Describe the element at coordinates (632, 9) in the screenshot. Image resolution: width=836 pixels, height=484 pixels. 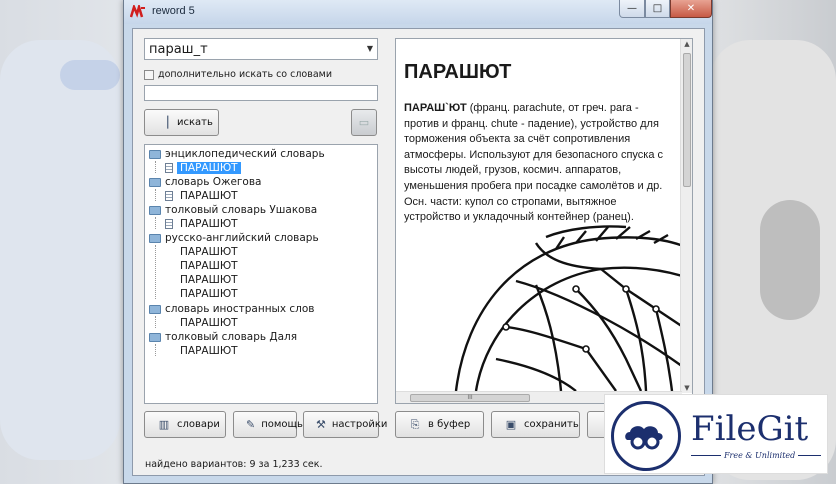
I see `minimize-button: —` at that location.